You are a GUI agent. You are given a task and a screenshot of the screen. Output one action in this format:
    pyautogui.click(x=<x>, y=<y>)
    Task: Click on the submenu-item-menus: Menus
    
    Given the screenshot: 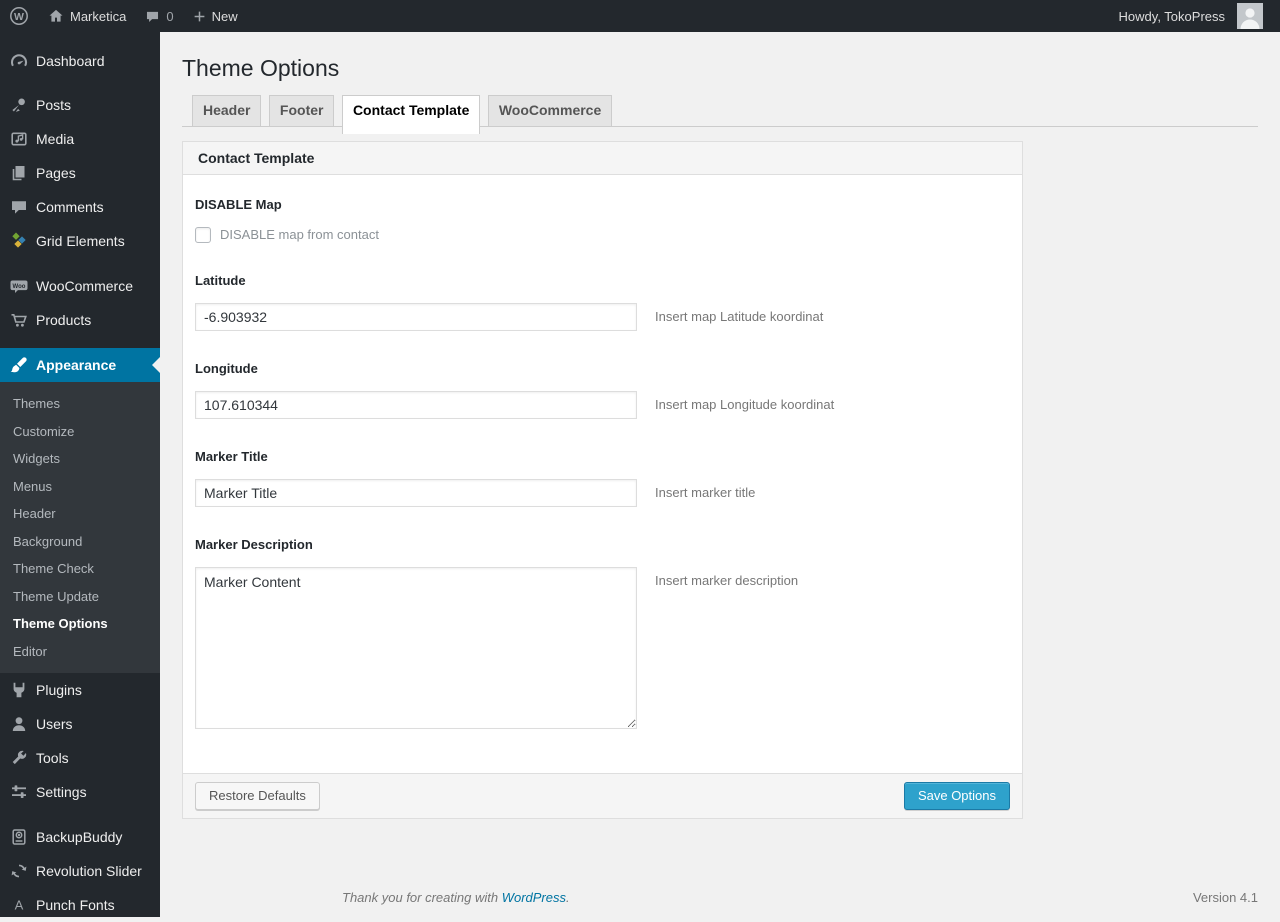 What is the action you would take?
    pyautogui.click(x=80, y=487)
    